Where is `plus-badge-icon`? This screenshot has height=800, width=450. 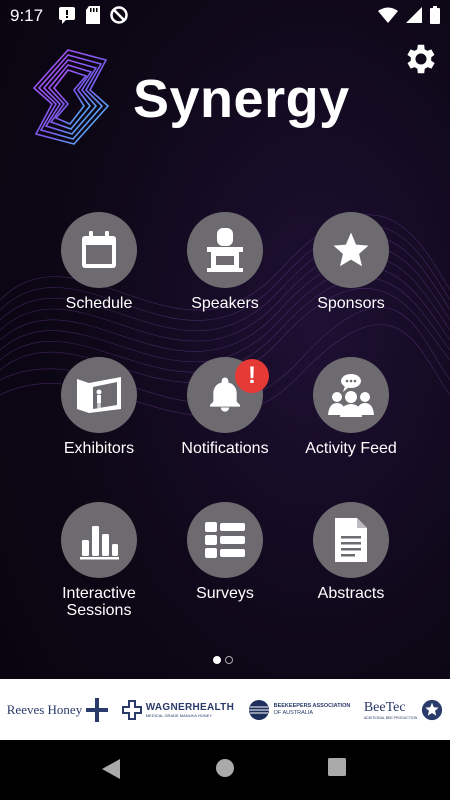
plus-badge-icon is located at coordinates (131, 709).